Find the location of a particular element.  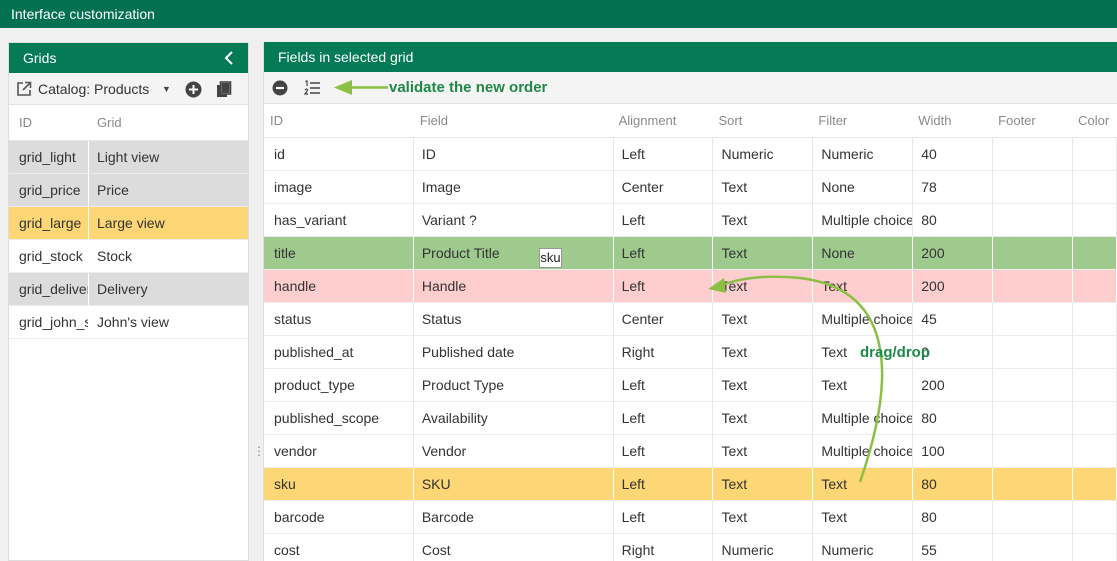

grid-row: grid_john_s John's view is located at coordinates (128, 322).